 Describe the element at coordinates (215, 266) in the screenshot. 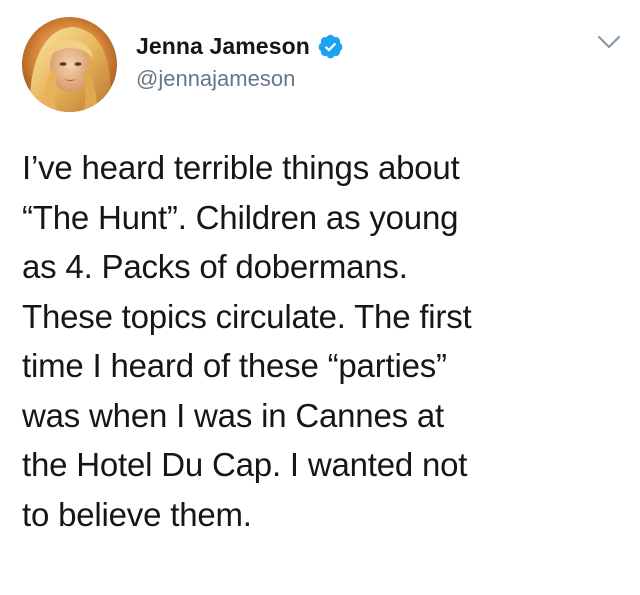

I see `tweet-text-line: as 4. Packs of dobermans.` at that location.